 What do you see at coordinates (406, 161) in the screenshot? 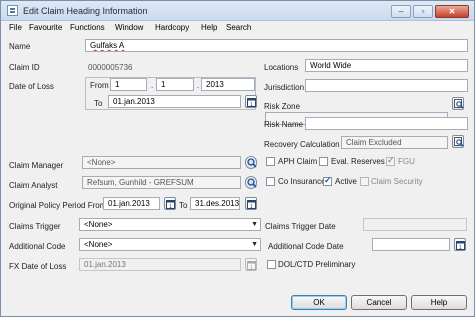
I see `fgu-label: FGU` at bounding box center [406, 161].